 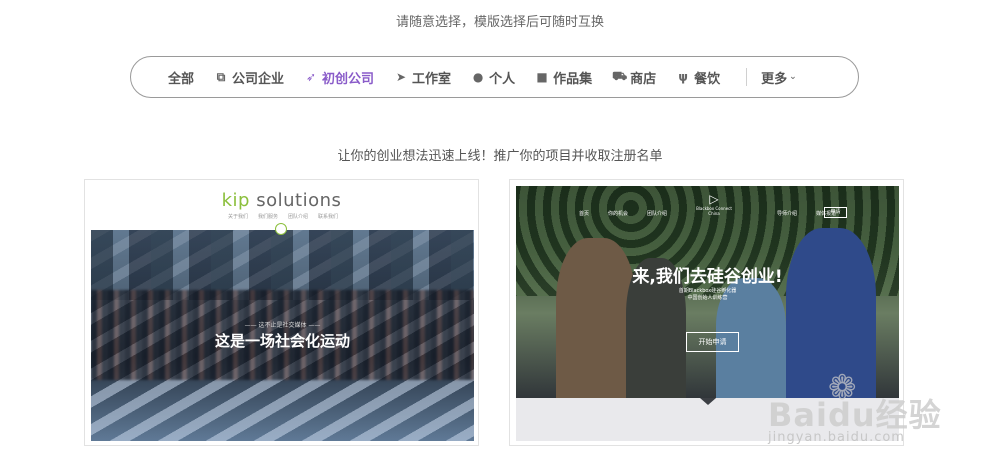 I want to click on kip-nav: 关于我们 我们服务 团队介绍 联系我们, so click(x=283, y=216).